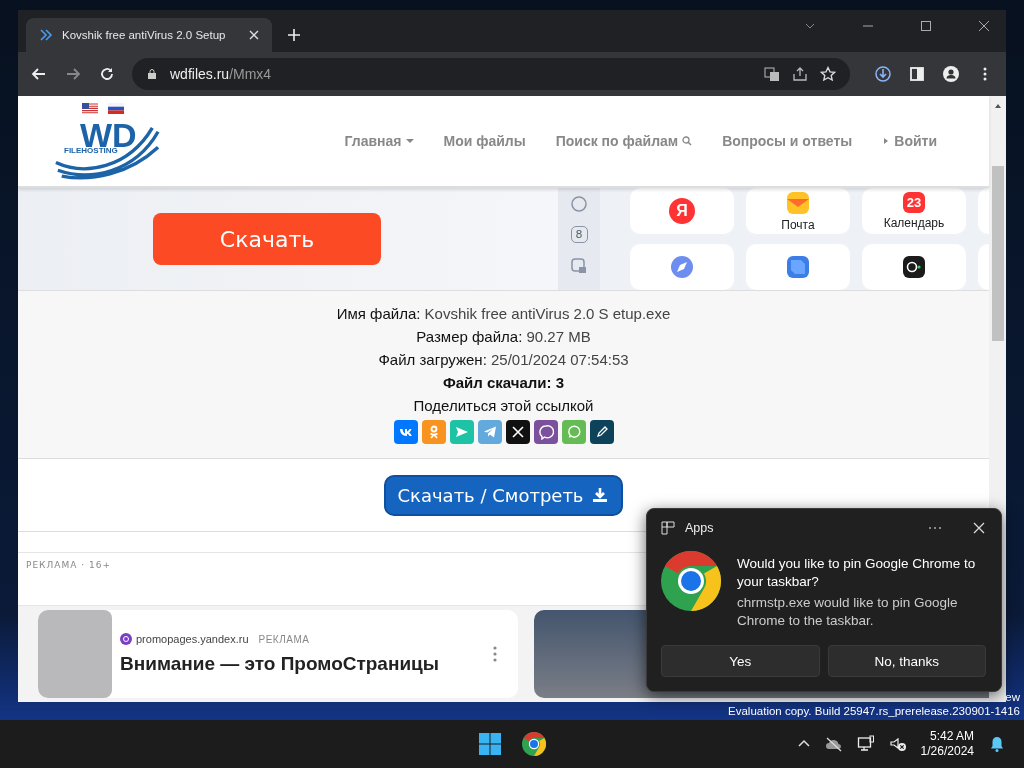 This screenshot has width=1024, height=768. What do you see at coordinates (579, 235) in the screenshot?
I see `badge: 8` at bounding box center [579, 235].